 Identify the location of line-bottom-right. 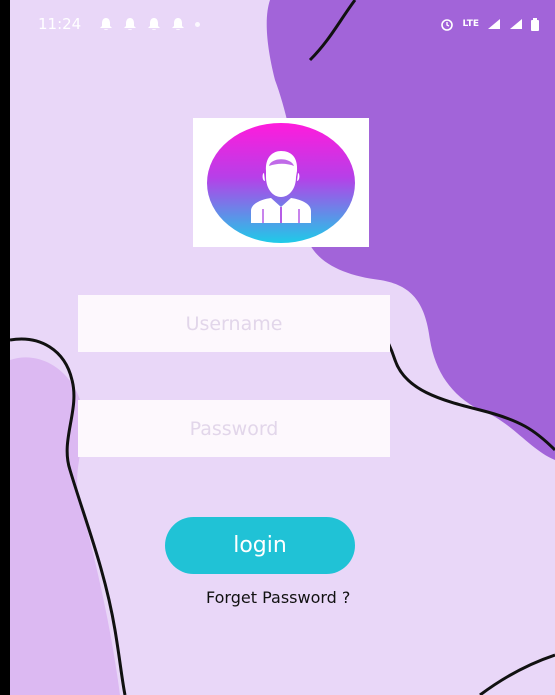
(517, 674).